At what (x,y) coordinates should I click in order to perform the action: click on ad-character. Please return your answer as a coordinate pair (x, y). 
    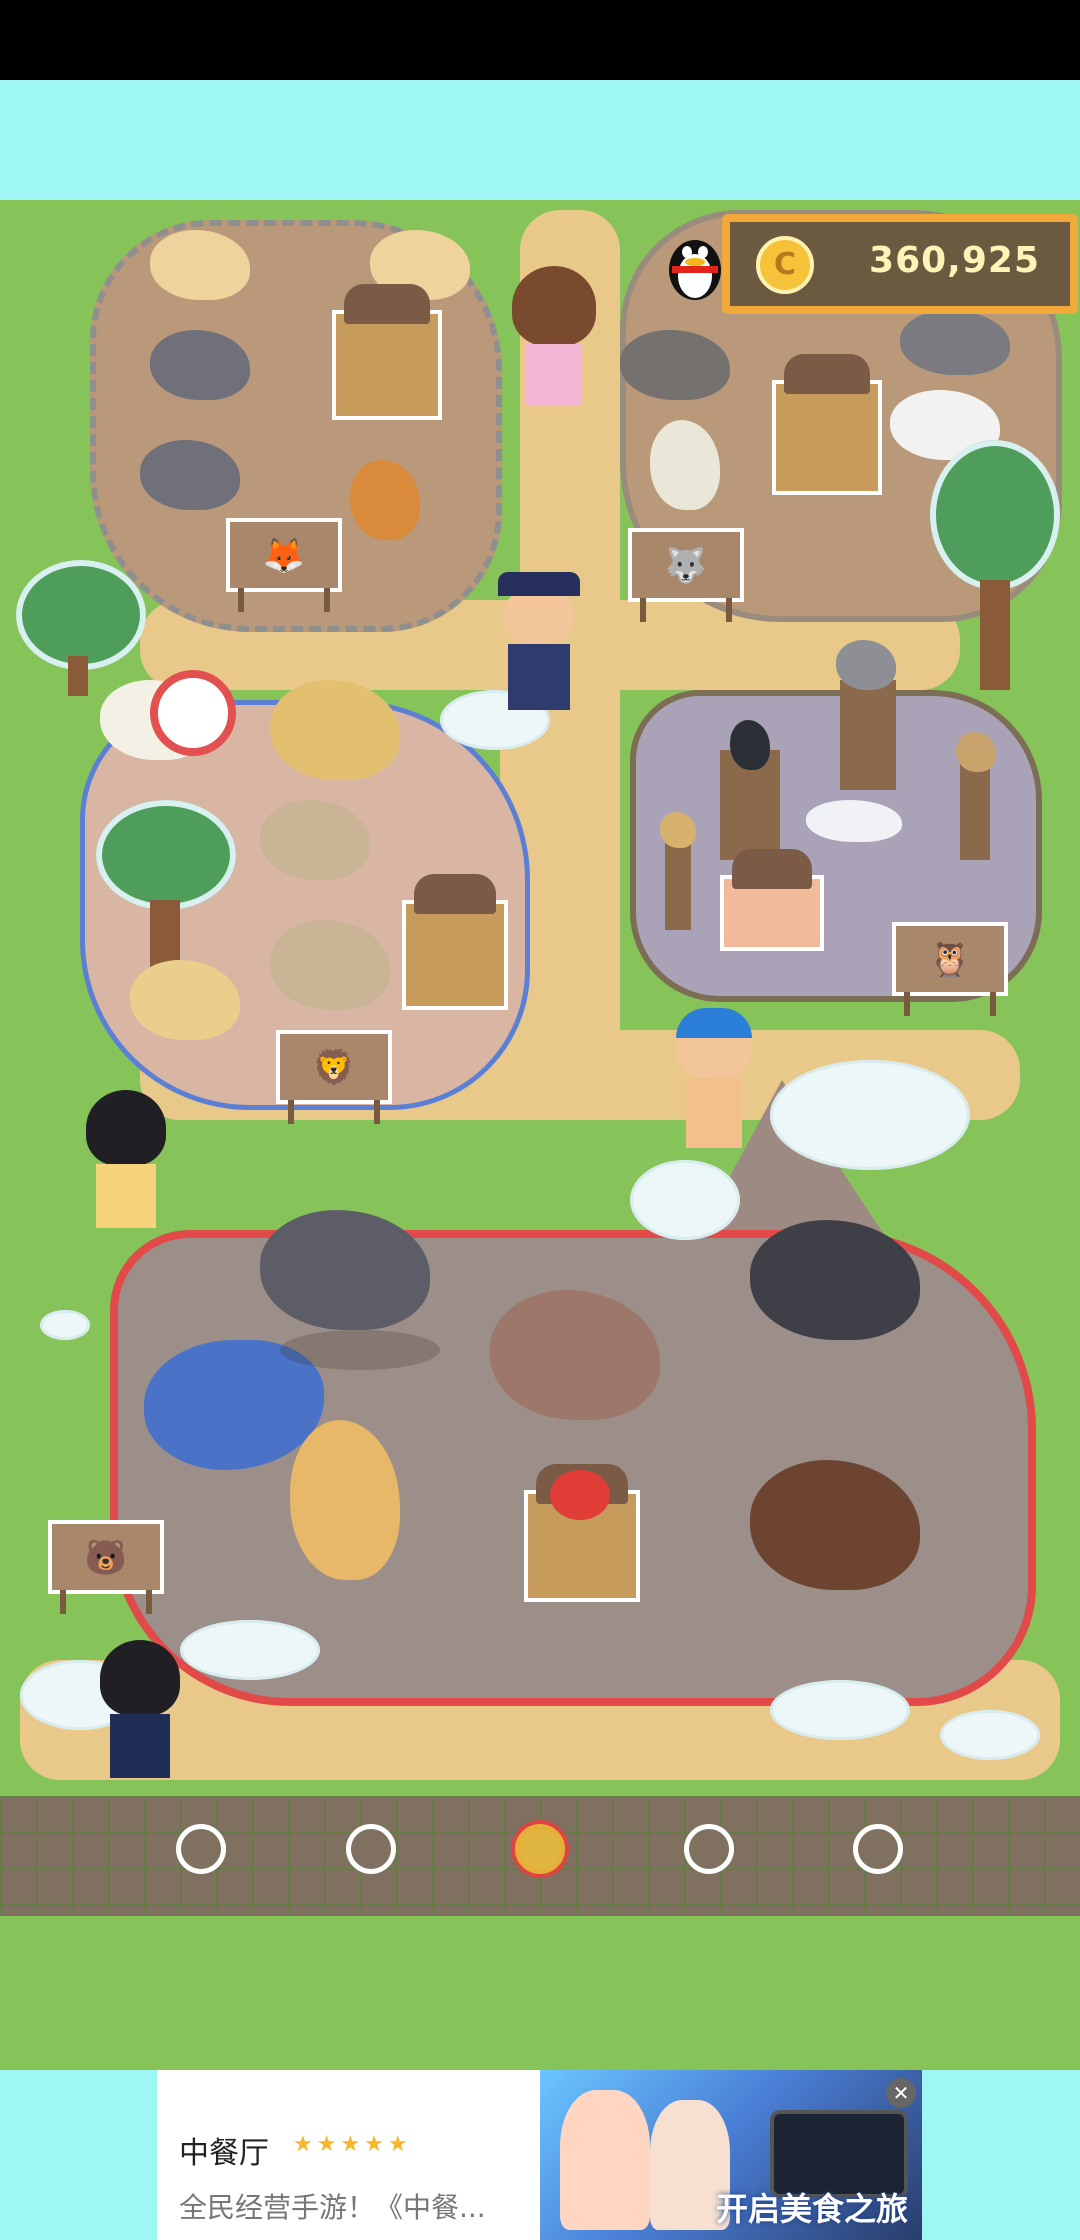
    Looking at the image, I should click on (605, 2160).